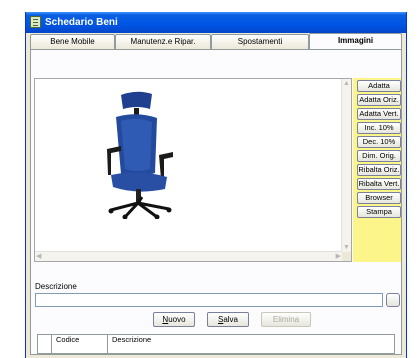 This screenshot has width=419, height=358. What do you see at coordinates (251, 339) in the screenshot?
I see `column-descrizione: Descrizione` at bounding box center [251, 339].